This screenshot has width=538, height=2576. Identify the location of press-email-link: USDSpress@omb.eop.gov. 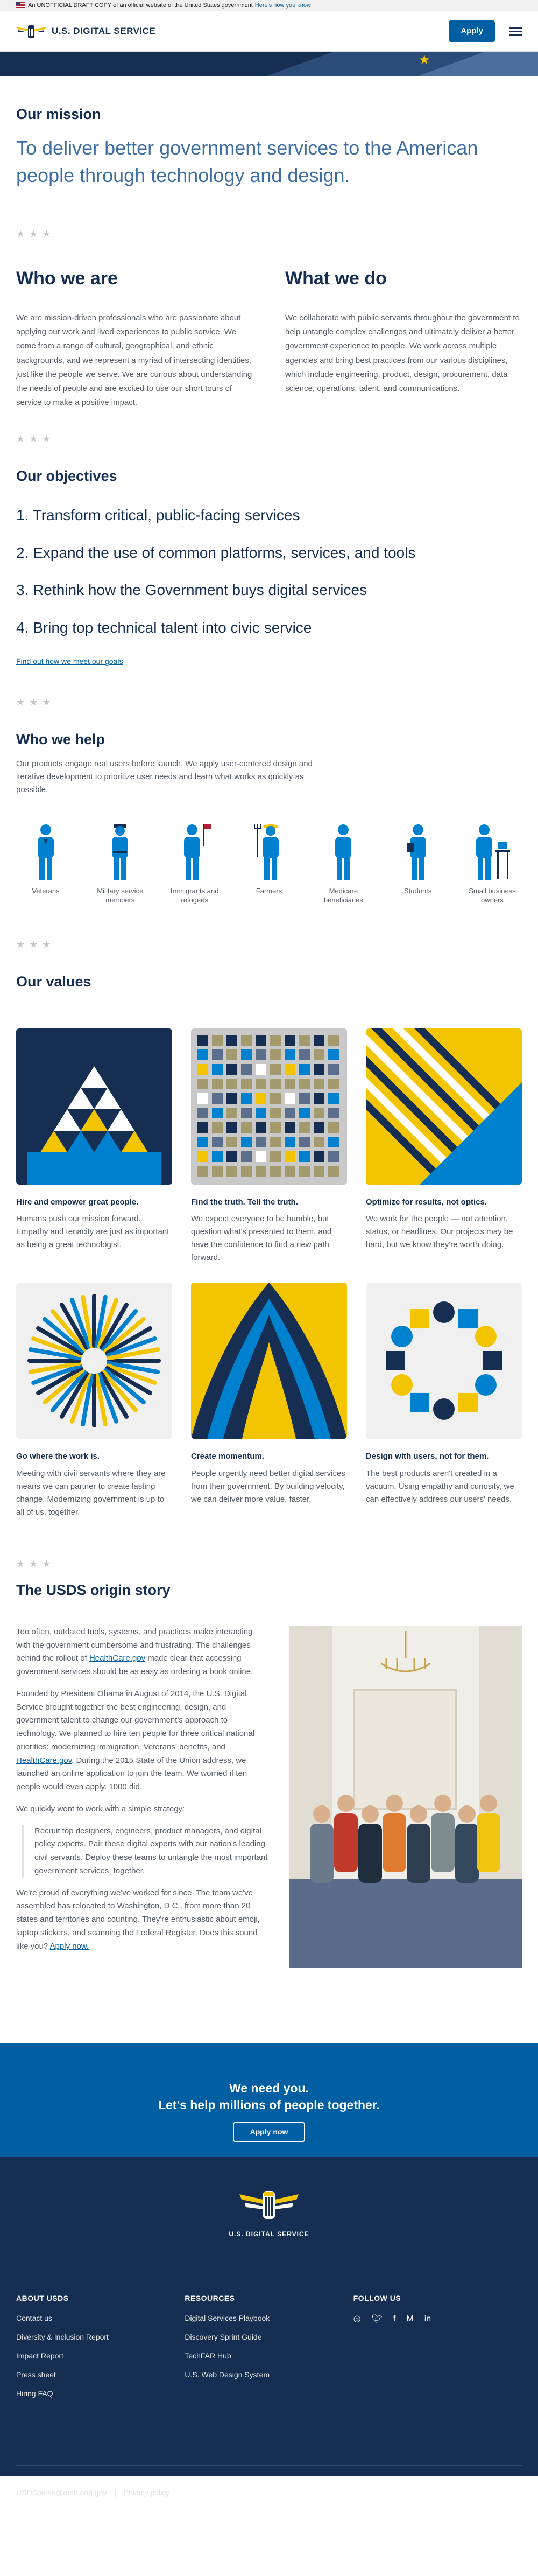
(61, 2492).